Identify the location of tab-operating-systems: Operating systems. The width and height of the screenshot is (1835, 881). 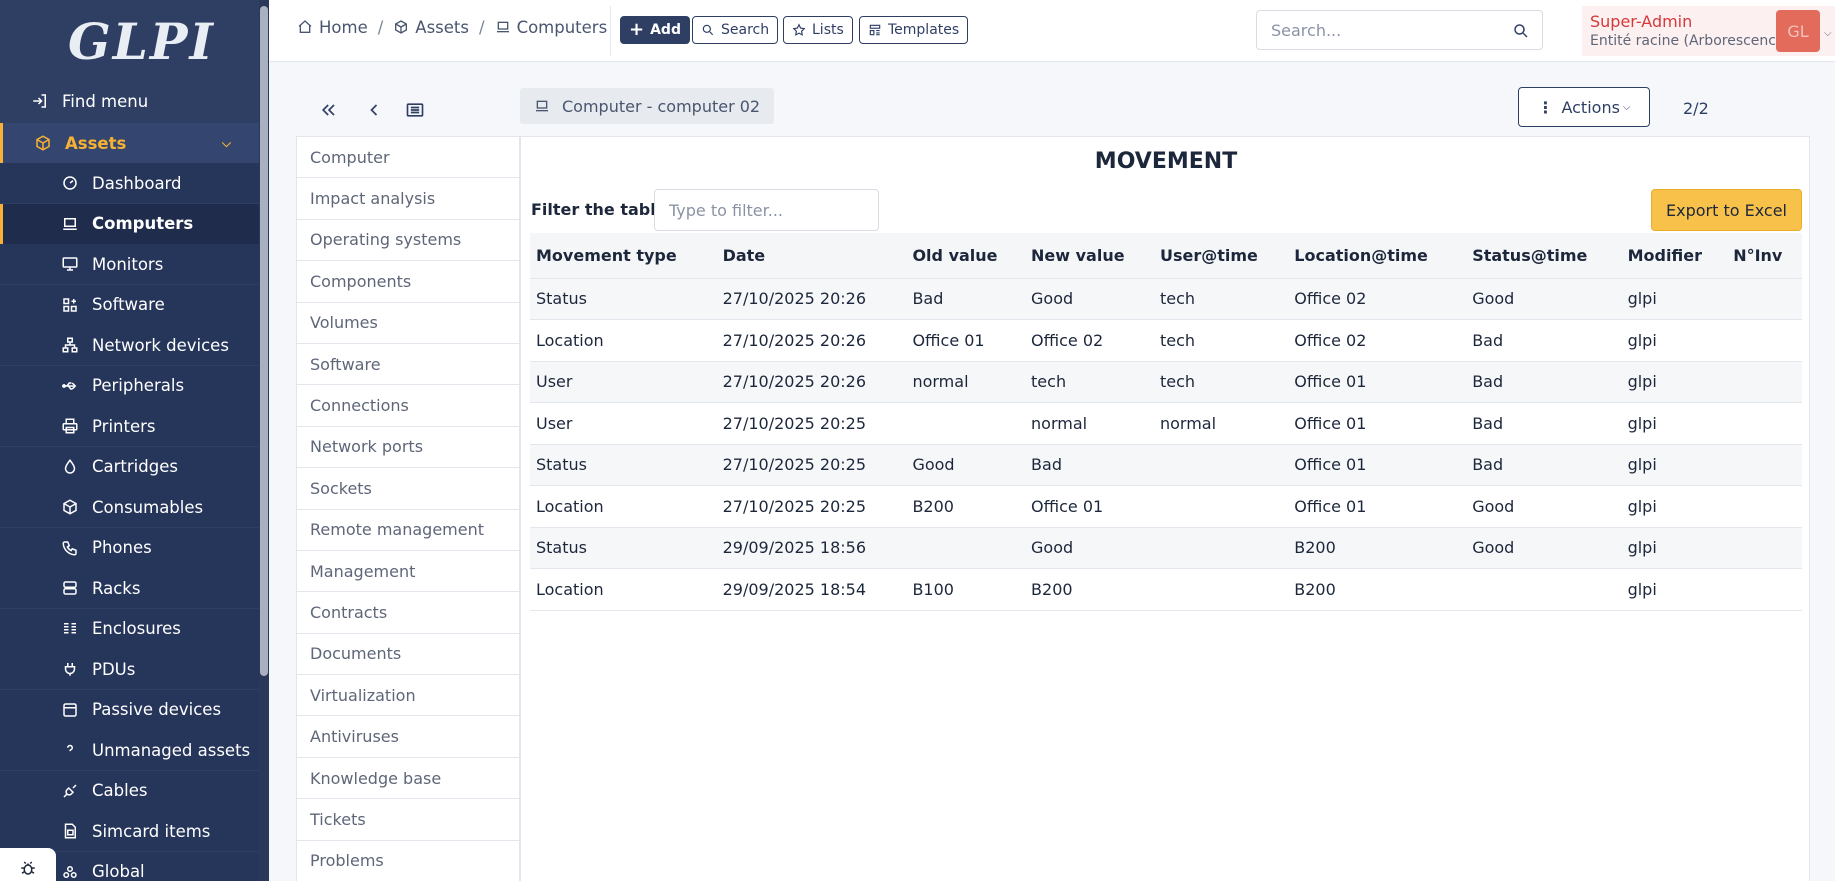
(408, 241).